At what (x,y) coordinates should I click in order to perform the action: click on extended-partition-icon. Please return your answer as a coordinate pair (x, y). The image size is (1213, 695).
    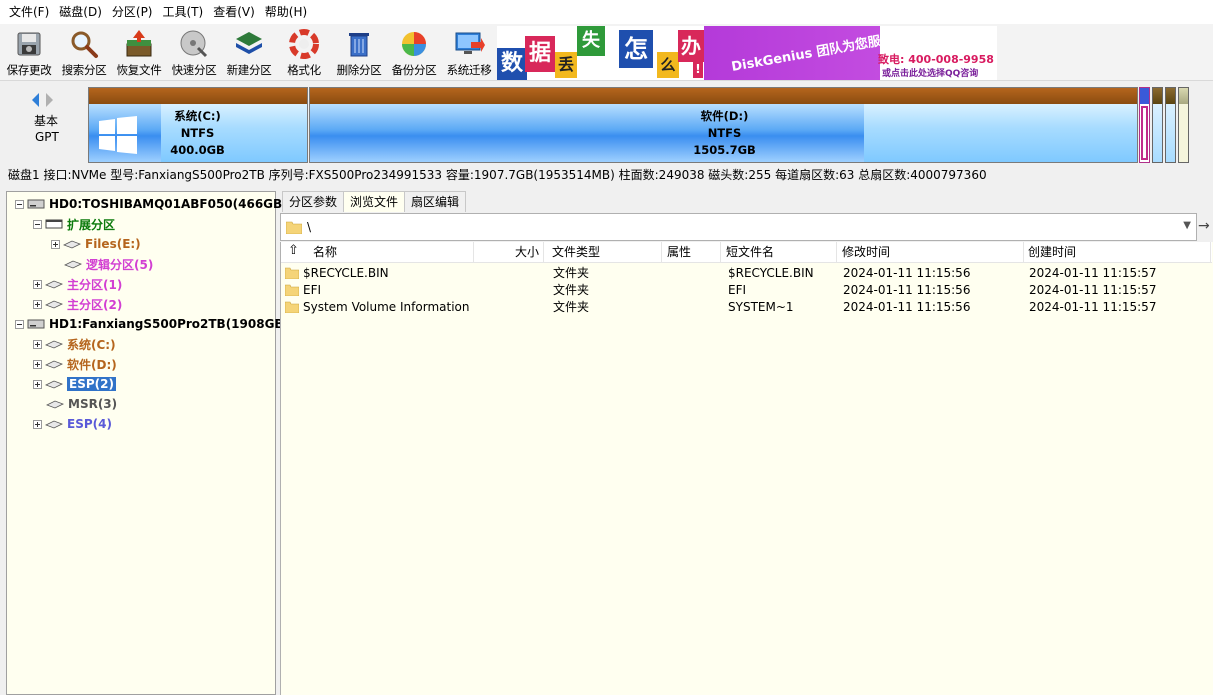
    Looking at the image, I should click on (54, 224).